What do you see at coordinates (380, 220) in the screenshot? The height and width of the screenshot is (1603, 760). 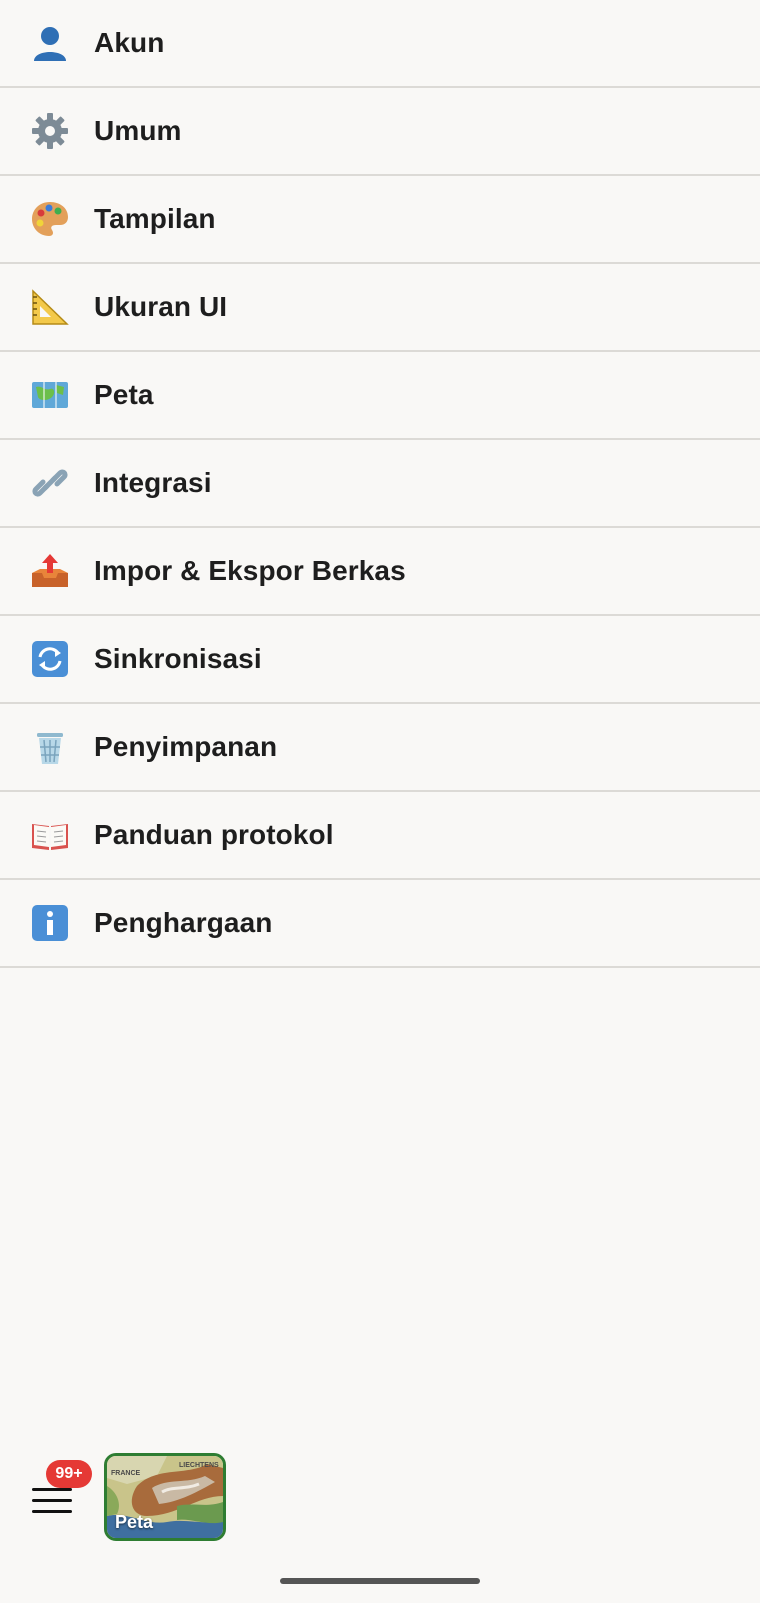 I see `menu-item-tampilan: Tampilan` at bounding box center [380, 220].